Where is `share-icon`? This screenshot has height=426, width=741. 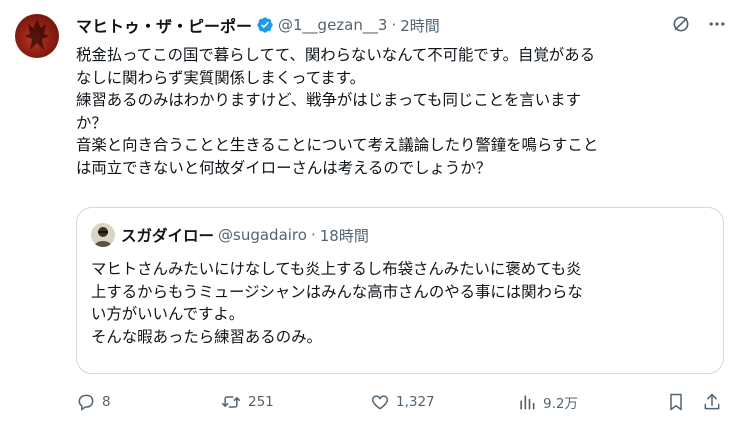 share-icon is located at coordinates (712, 402).